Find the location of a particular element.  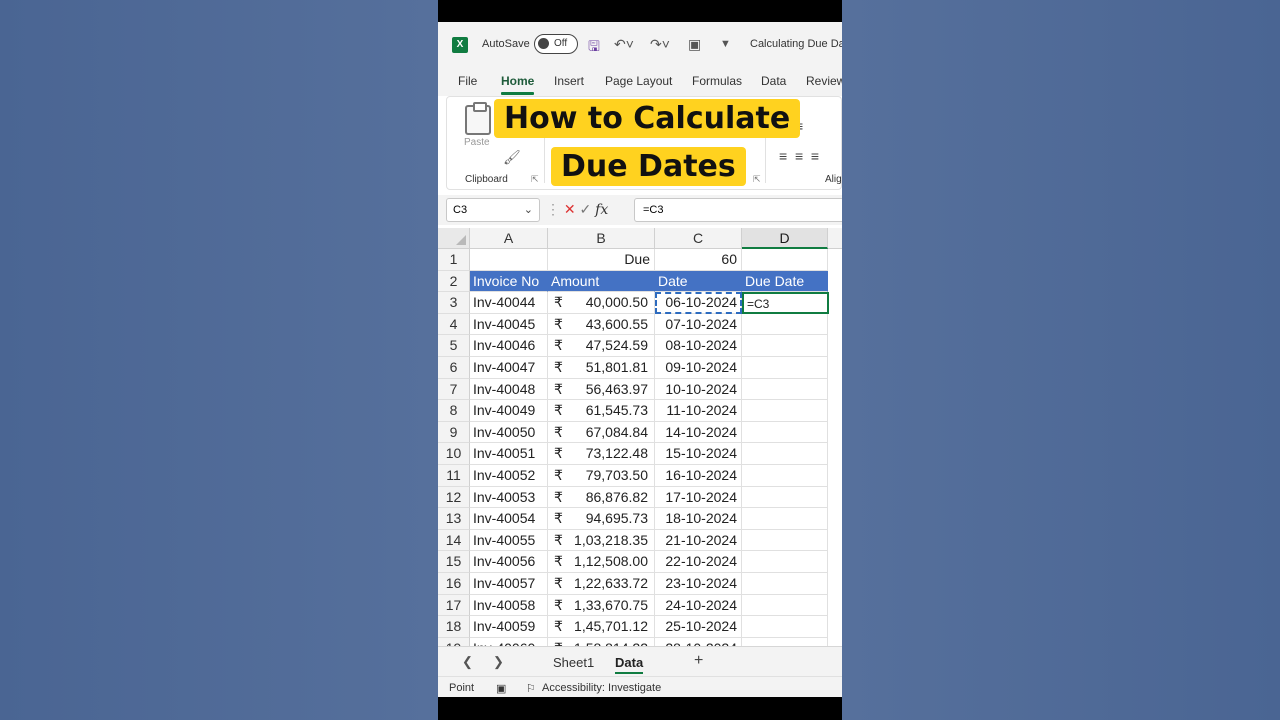

font-expand-icon: ⇱ is located at coordinates (757, 179).